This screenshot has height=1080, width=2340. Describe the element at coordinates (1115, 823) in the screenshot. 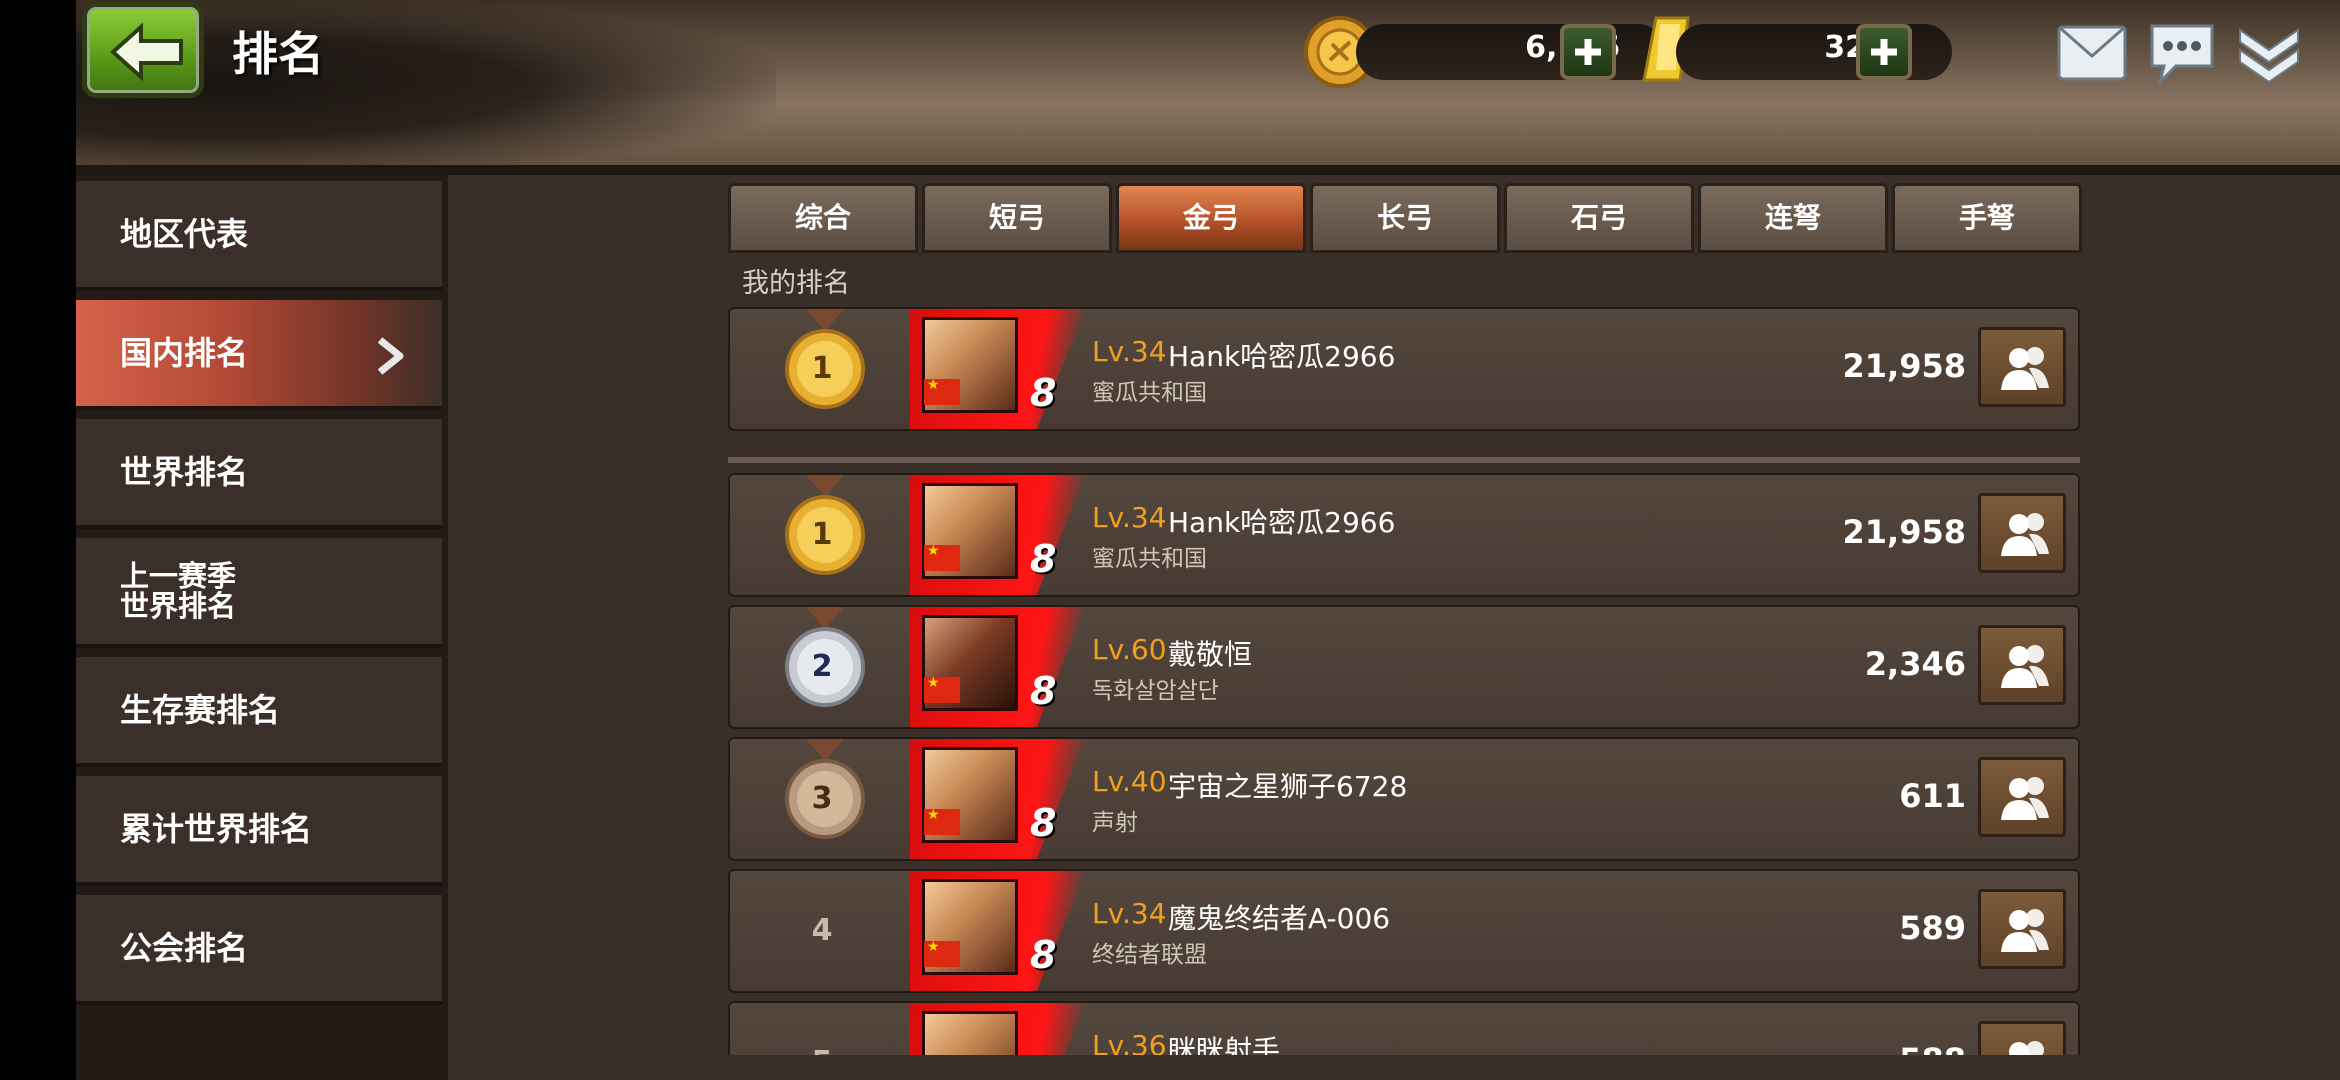

I see `player-guild: 声射` at that location.